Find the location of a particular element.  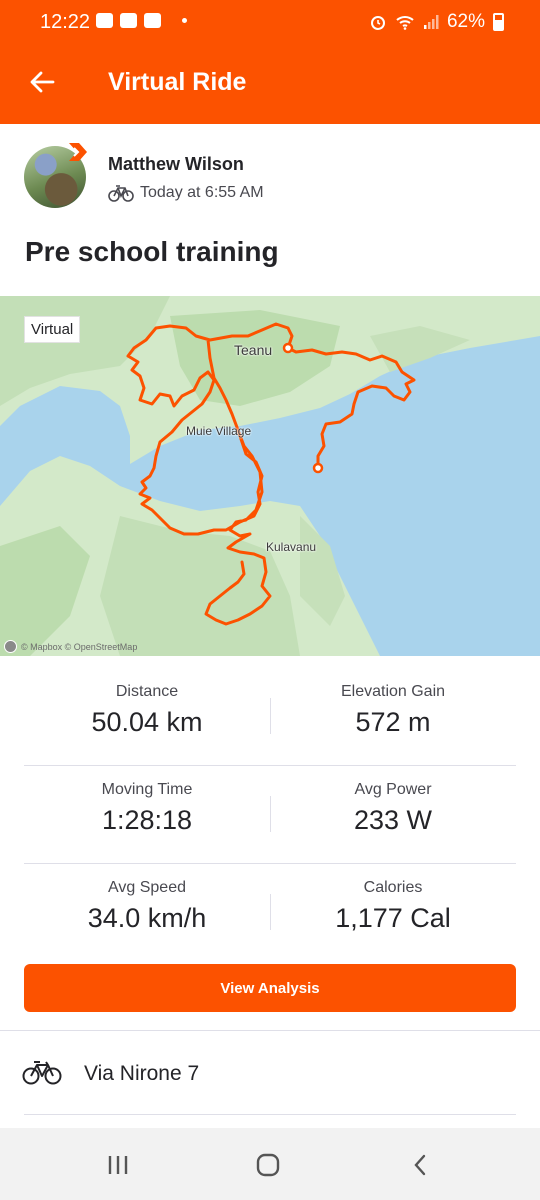

activity-timestamp: Today at 6:55 AM is located at coordinates (202, 192).